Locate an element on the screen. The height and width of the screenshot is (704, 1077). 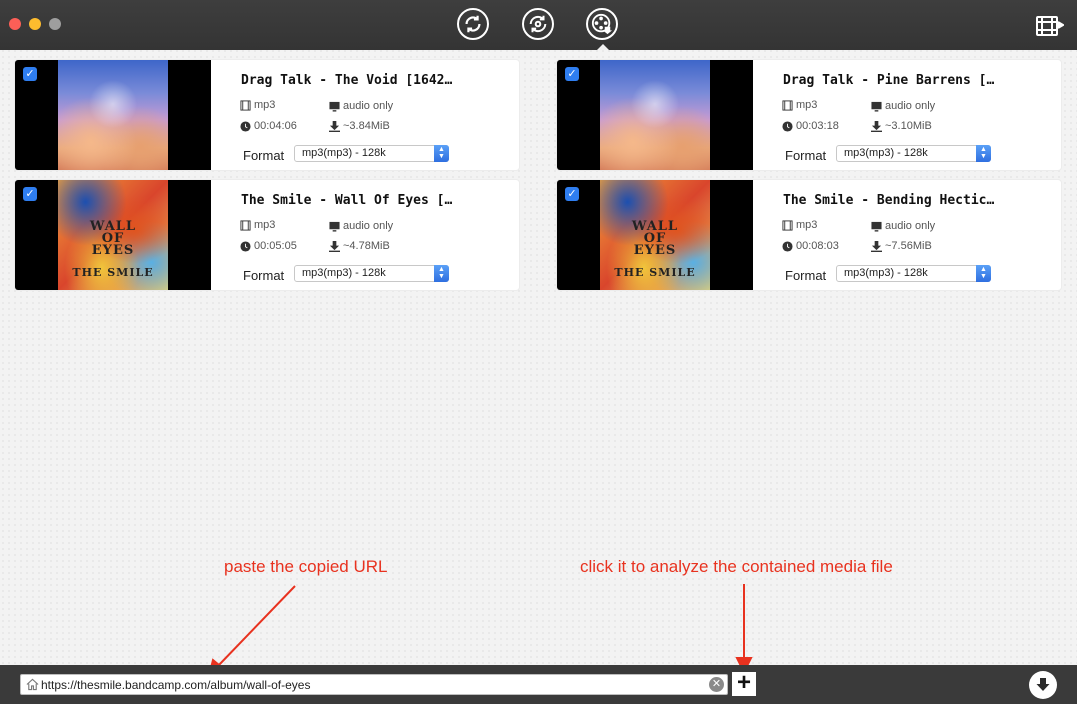
mode-convert-button is located at coordinates (473, 24).